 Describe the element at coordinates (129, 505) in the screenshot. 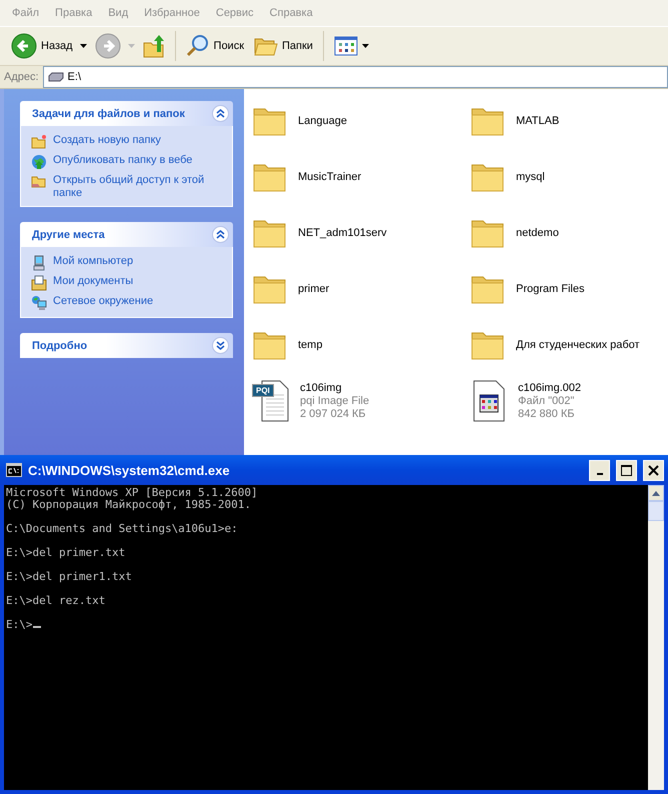

I see `console-line: (C) Корпорация Майкрософт, 1985-2001.` at that location.